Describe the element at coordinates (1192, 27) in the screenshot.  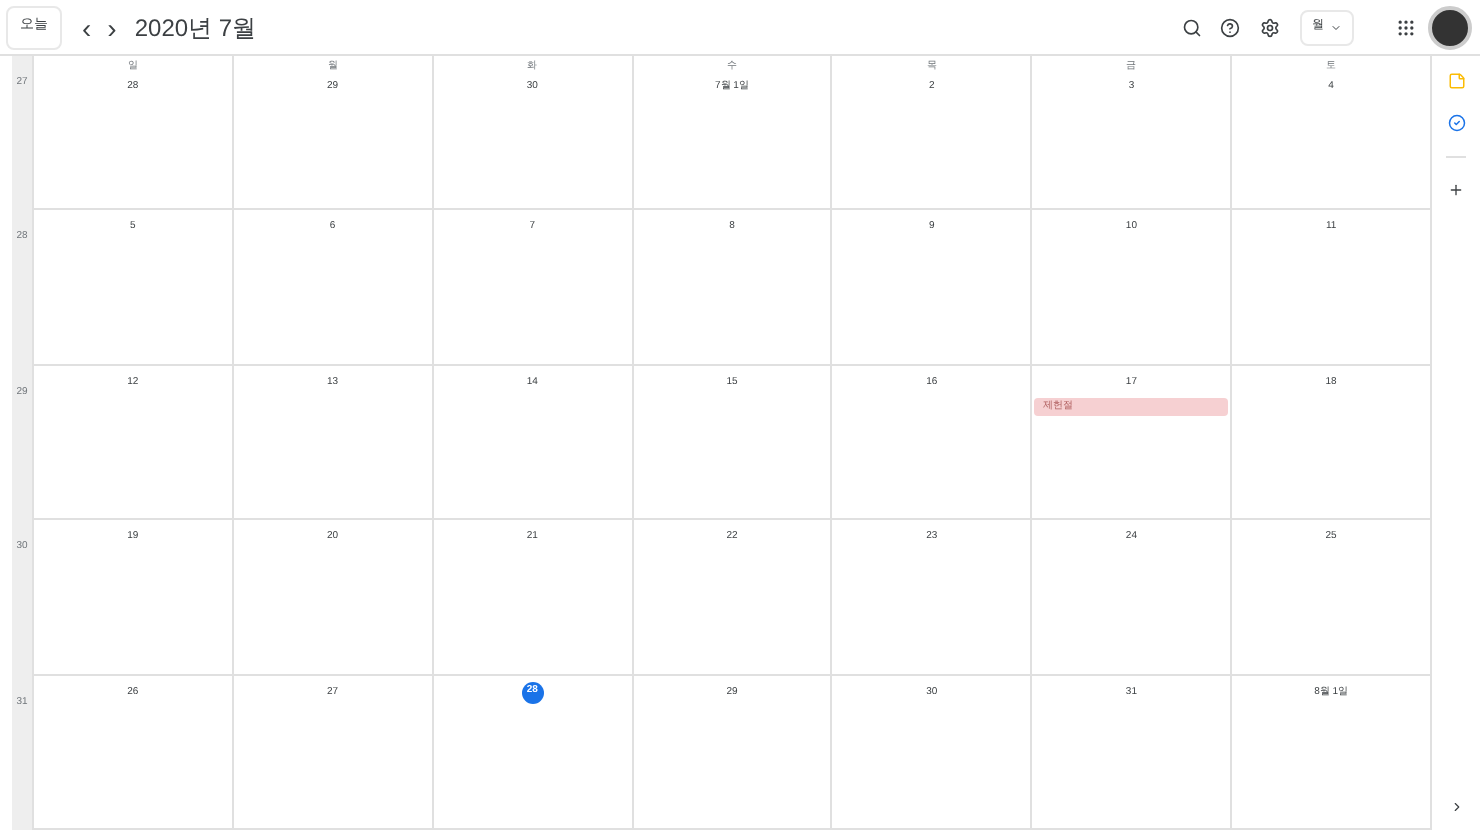
I see `search-icon` at that location.